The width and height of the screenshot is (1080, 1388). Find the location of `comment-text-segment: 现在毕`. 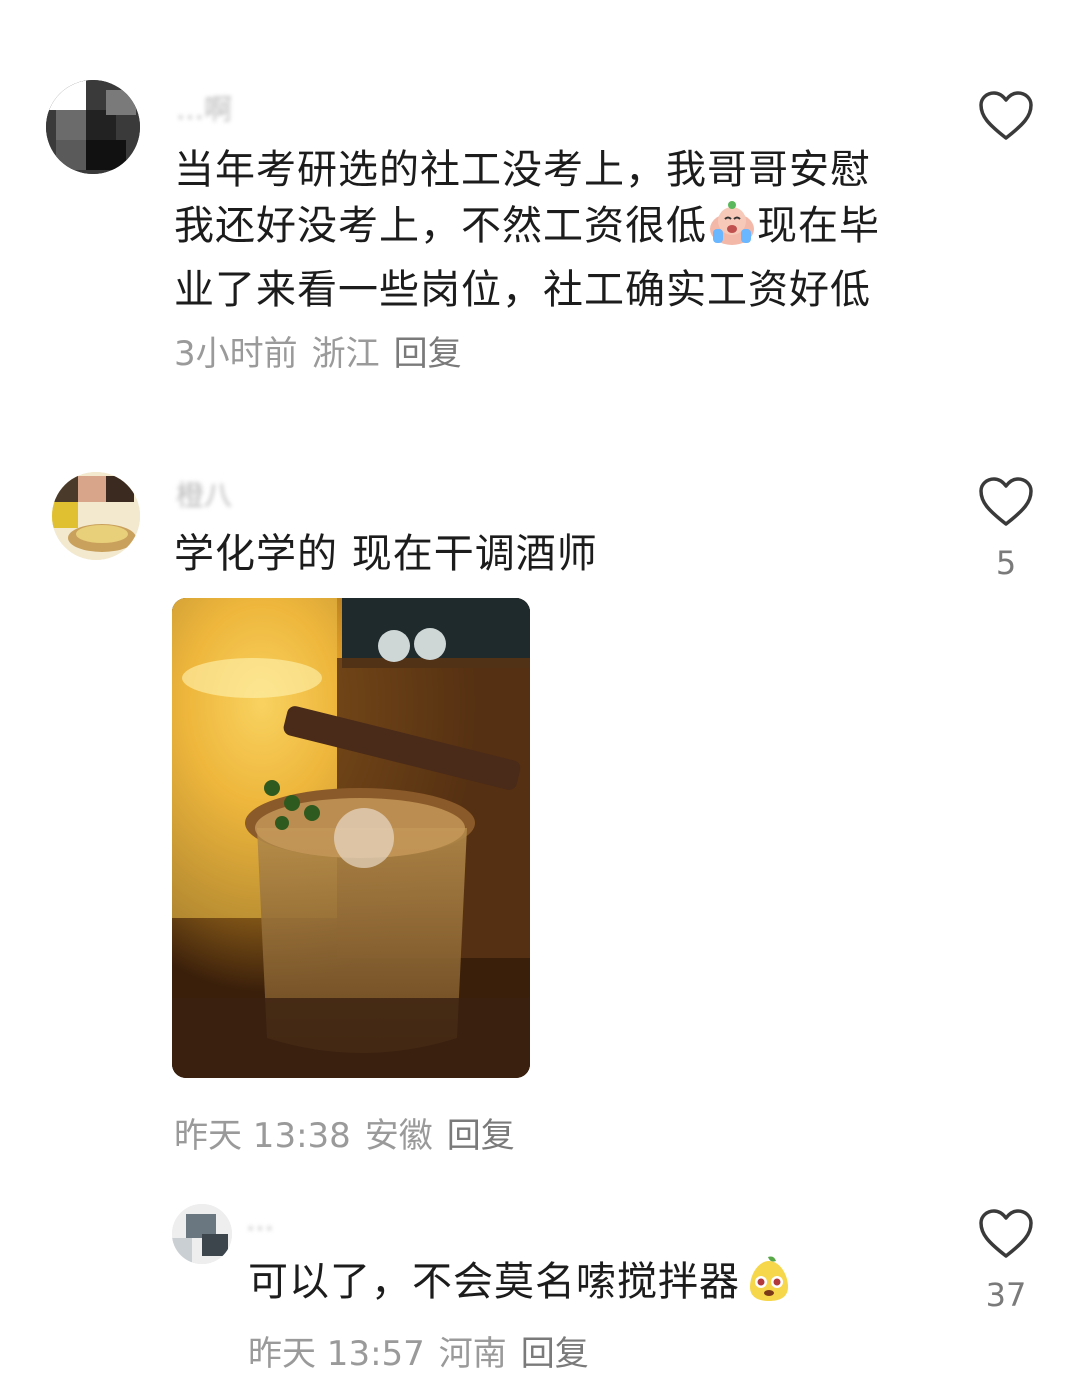

comment-text-segment: 现在毕 is located at coordinates (818, 226).